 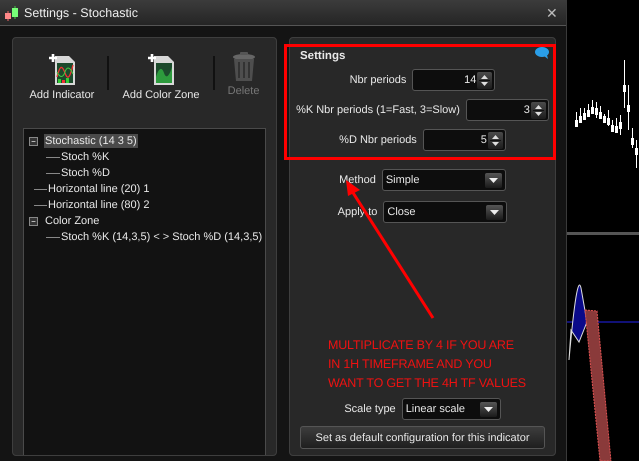 What do you see at coordinates (378, 140) in the screenshot?
I see `field-label: %D Nbr periods` at bounding box center [378, 140].